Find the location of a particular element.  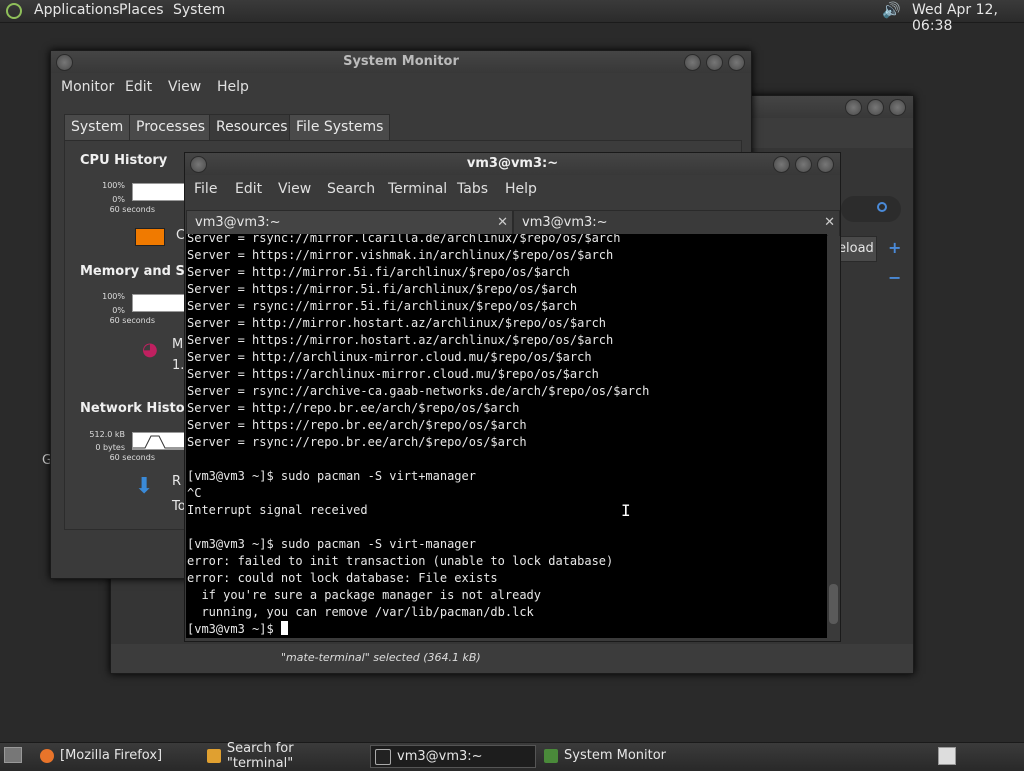

menu-tabs: Tabs is located at coordinates (472, 189).